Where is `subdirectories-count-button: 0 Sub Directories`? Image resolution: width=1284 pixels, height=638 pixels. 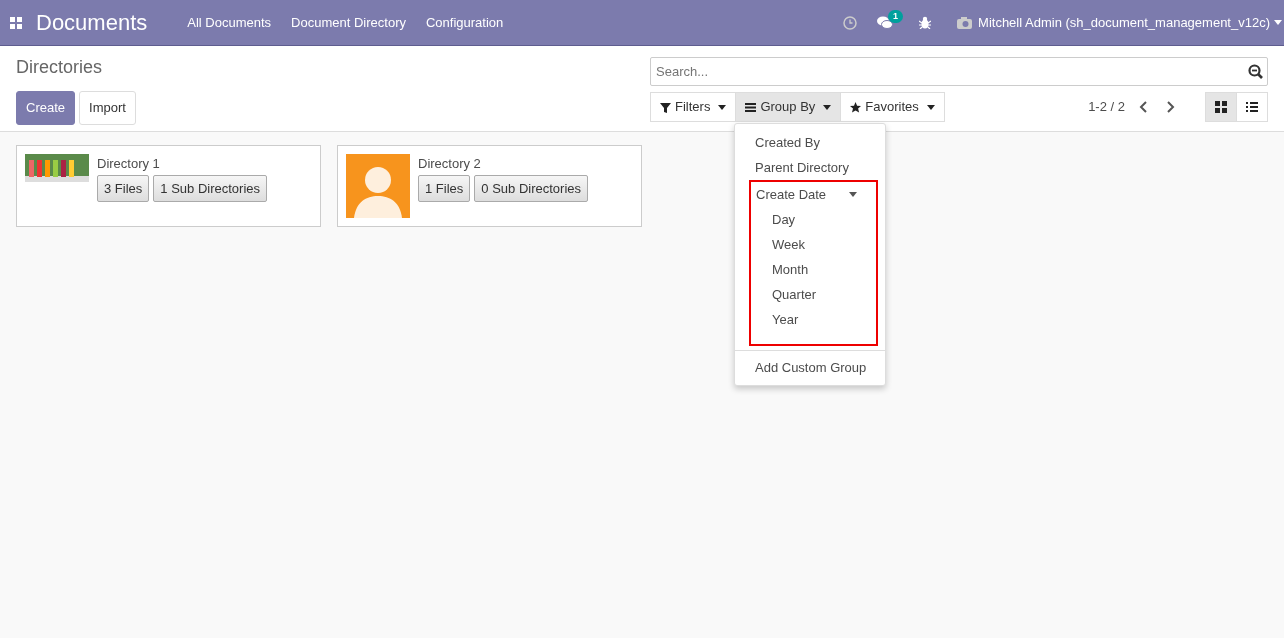 subdirectories-count-button: 0 Sub Directories is located at coordinates (531, 188).